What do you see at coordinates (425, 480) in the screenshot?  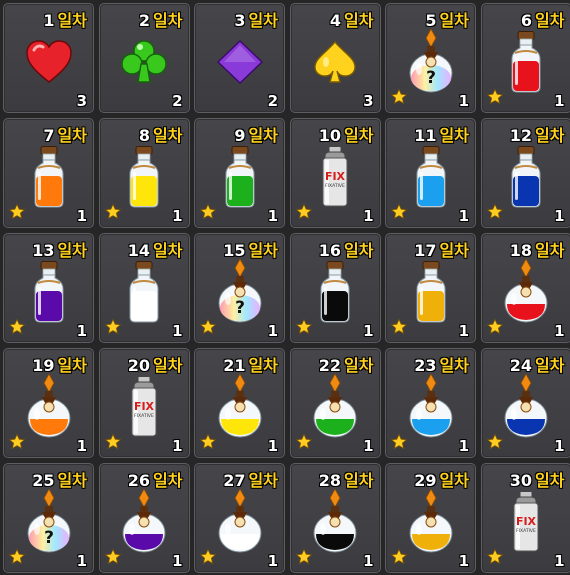 I see `day-number: 29` at bounding box center [425, 480].